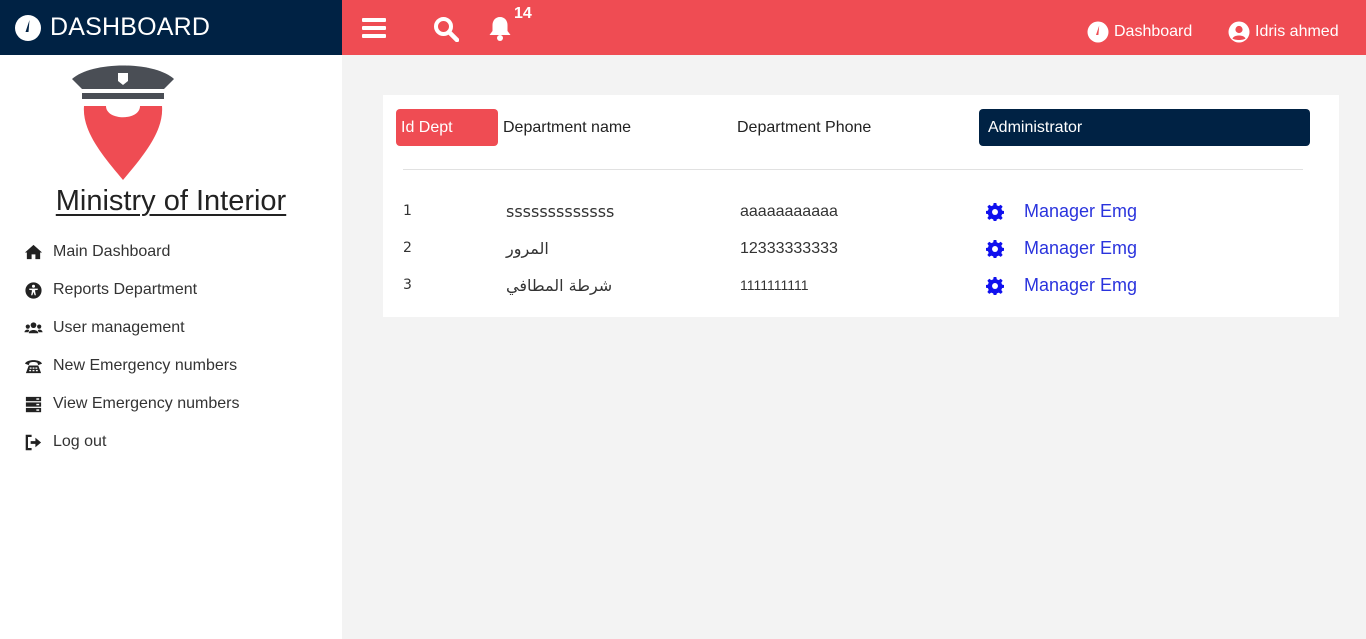 The image size is (1366, 639). Describe the element at coordinates (33, 327) in the screenshot. I see `users-icon` at that location.